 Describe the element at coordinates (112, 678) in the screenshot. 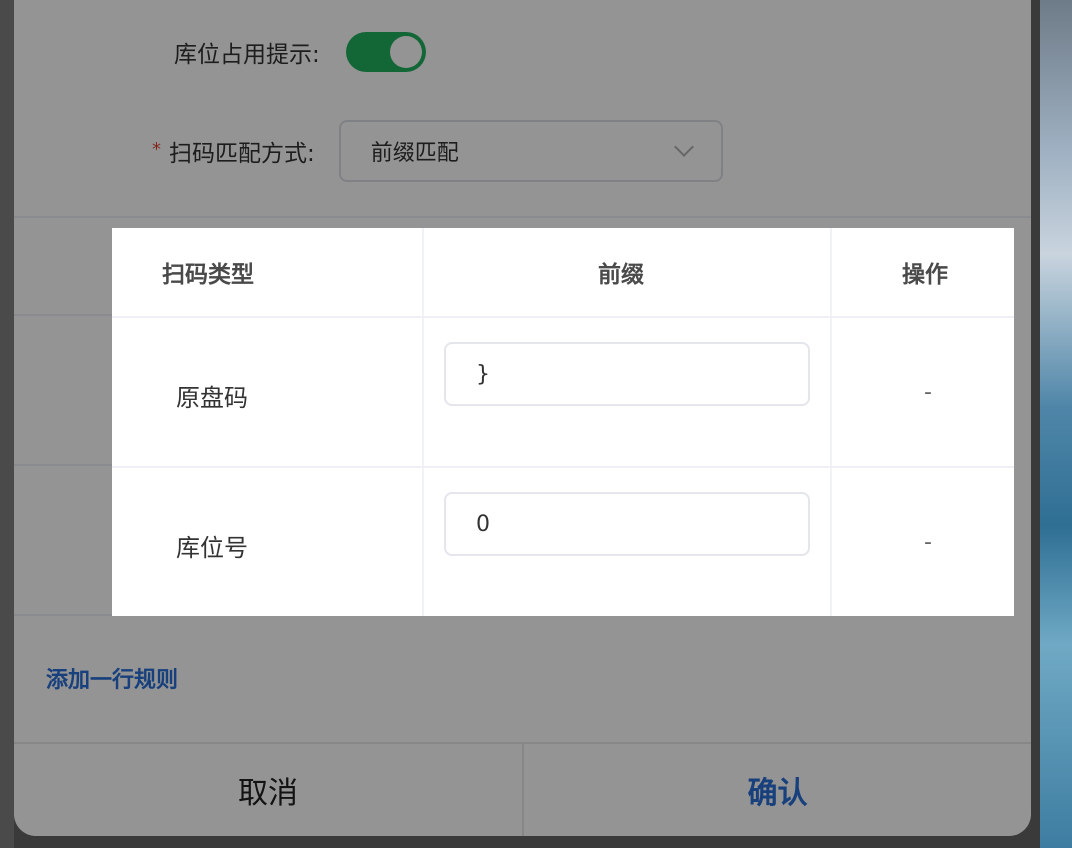

I see `add-rule-link: 添加一行规则` at that location.